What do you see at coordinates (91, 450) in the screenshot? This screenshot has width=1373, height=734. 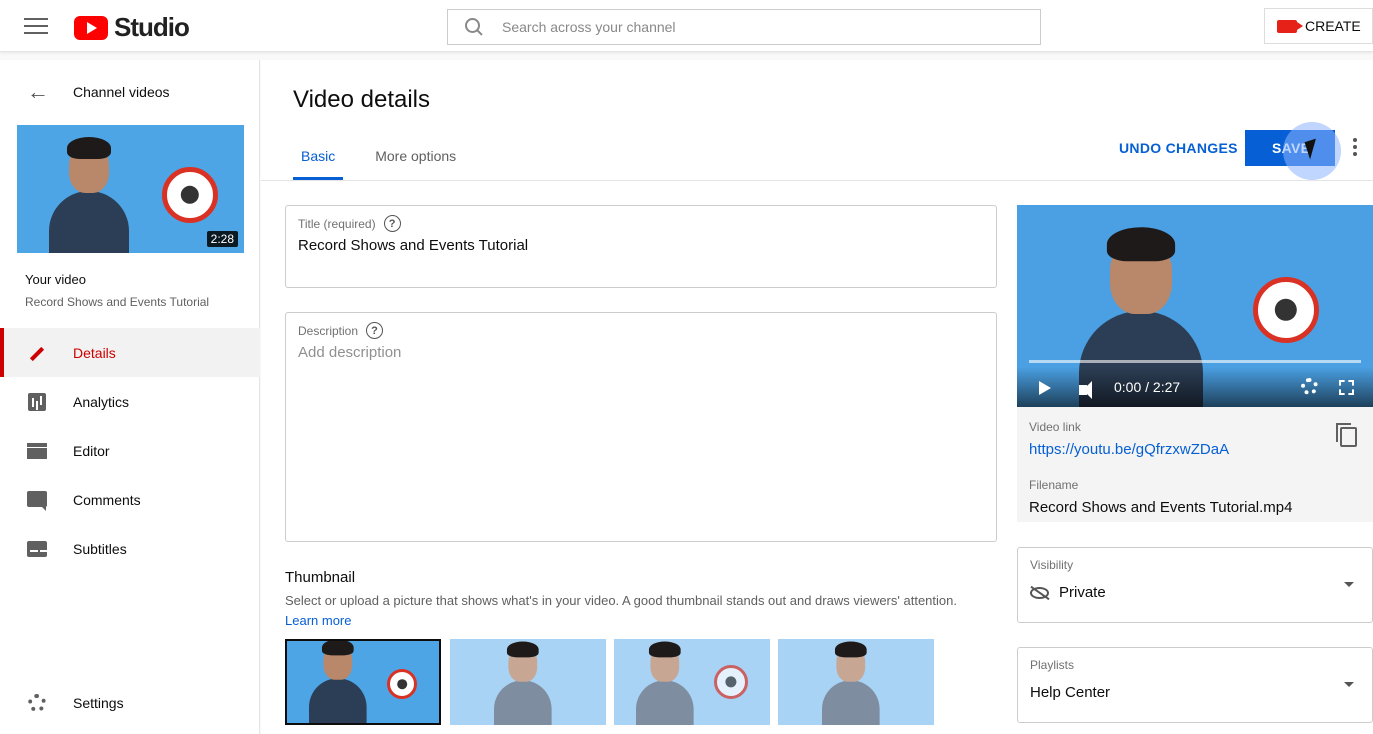 I see `sidebar-item-label: Editor` at bounding box center [91, 450].